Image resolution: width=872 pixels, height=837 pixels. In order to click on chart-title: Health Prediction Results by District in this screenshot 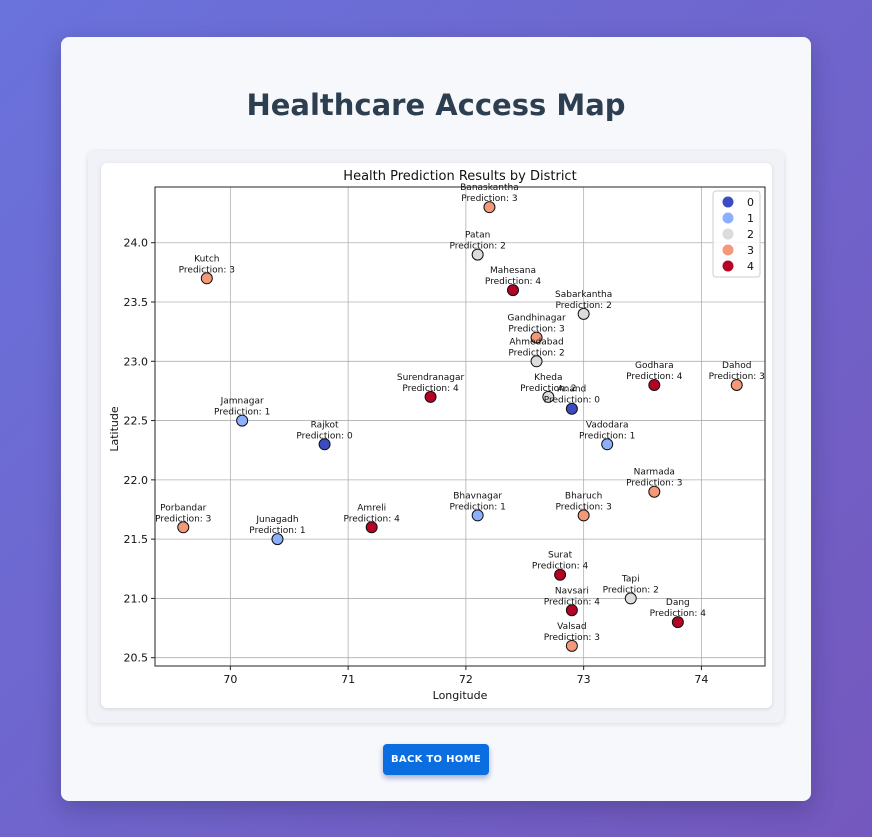, I will do `click(459, 176)`.